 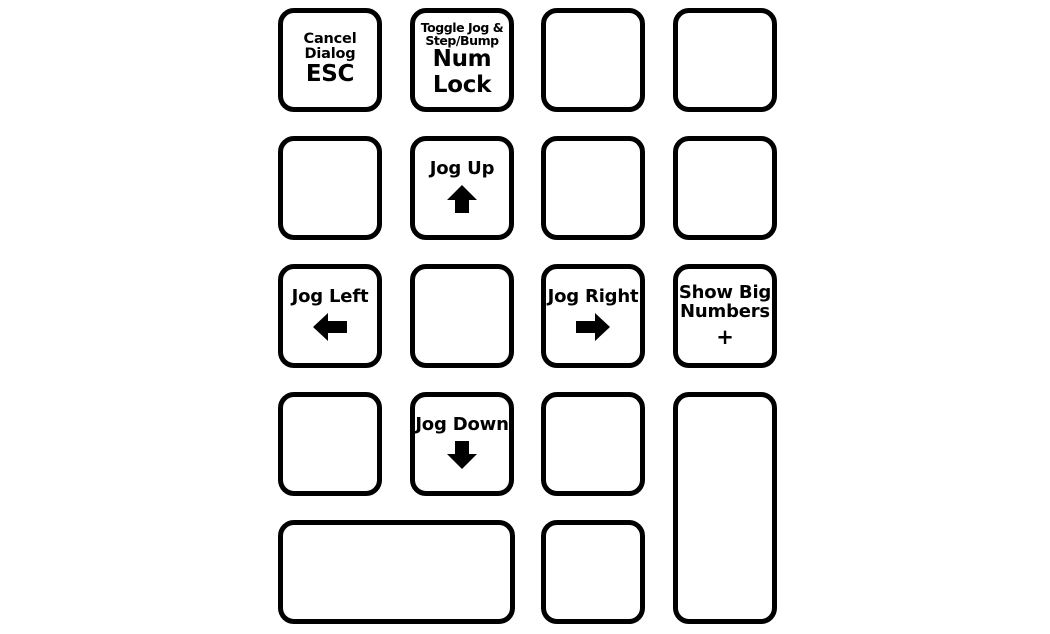 What do you see at coordinates (462, 169) in the screenshot?
I see `key-function-label: Jog Up` at bounding box center [462, 169].